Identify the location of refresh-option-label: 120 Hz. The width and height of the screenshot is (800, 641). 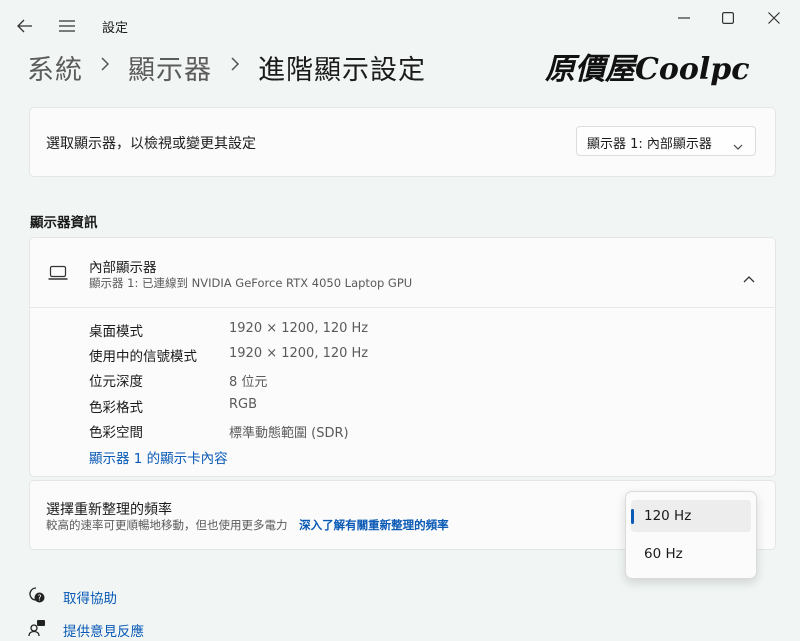
(668, 516).